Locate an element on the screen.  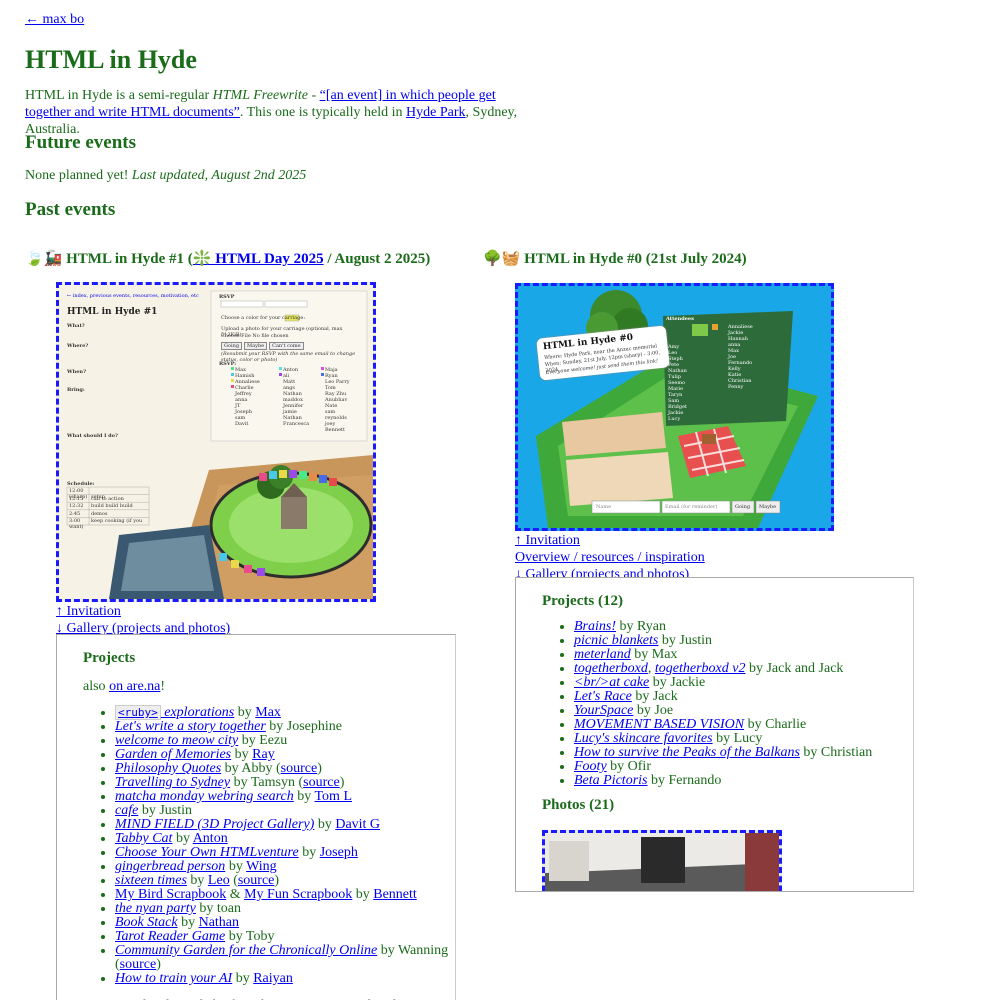
project-link: cafe is located at coordinates (126, 810).